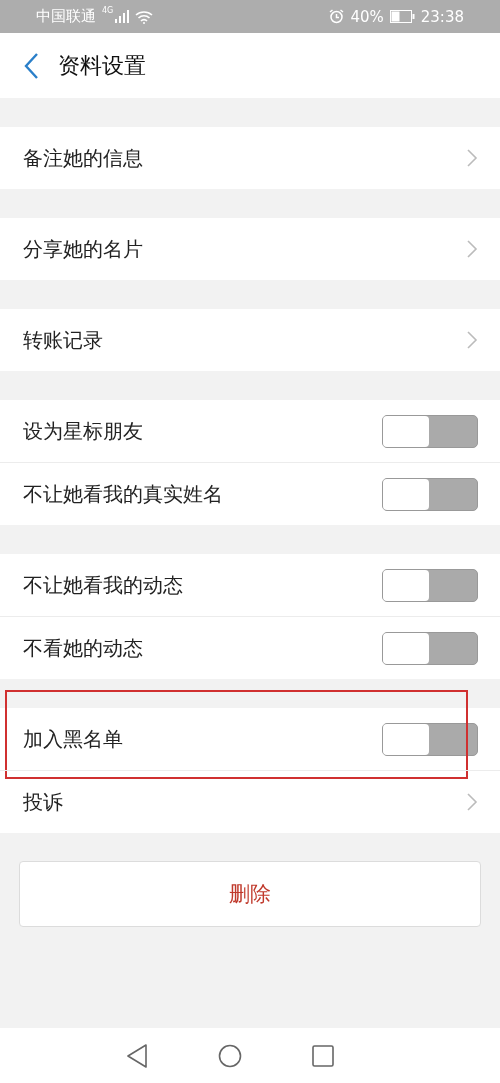 Image resolution: width=500 pixels, height=1083 pixels. I want to click on row-label: 投诉, so click(43, 802).